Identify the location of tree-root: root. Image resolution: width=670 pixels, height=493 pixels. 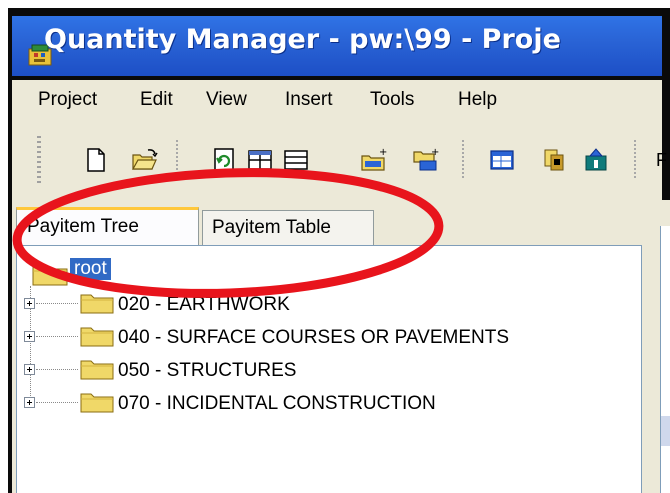
(90, 269).